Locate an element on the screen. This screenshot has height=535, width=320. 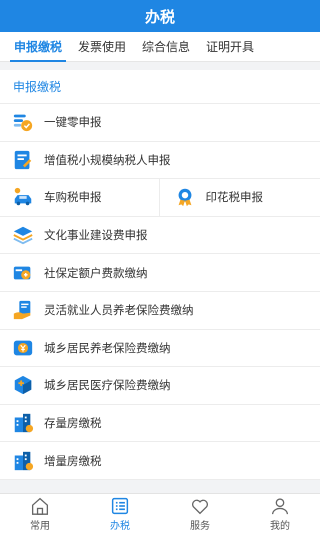
item-flexible-pension: 灵活就业人员养老保险费缴纳 is located at coordinates (160, 310).